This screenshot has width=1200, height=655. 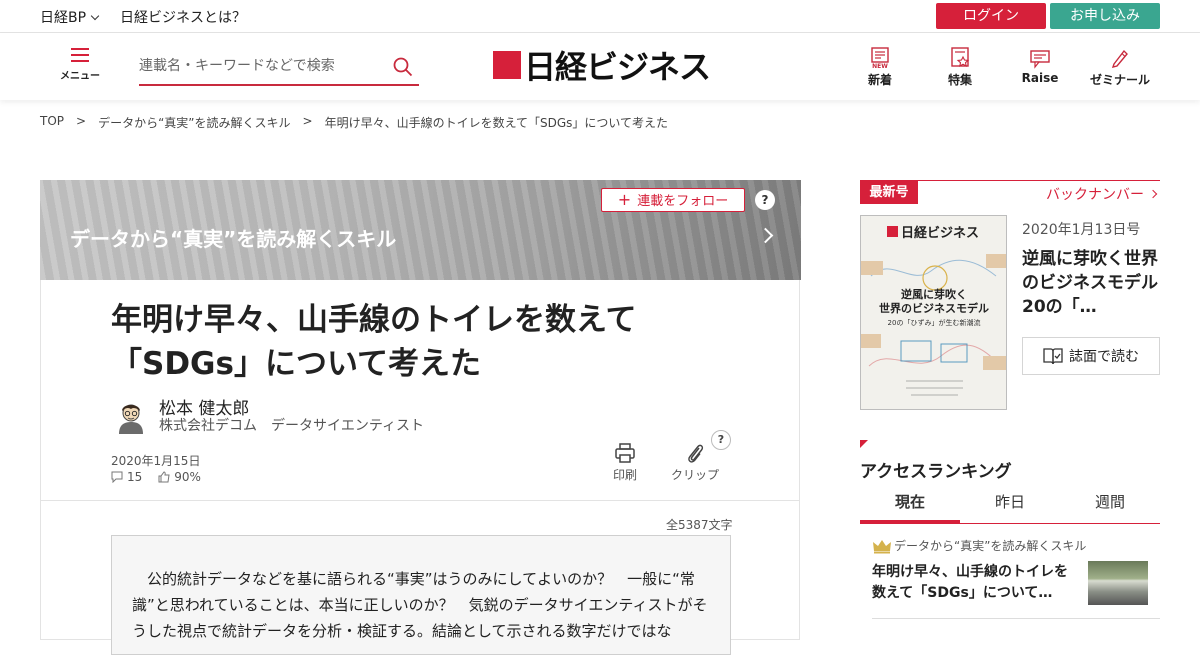 I want to click on nav-raise: Raise, so click(x=1040, y=67).